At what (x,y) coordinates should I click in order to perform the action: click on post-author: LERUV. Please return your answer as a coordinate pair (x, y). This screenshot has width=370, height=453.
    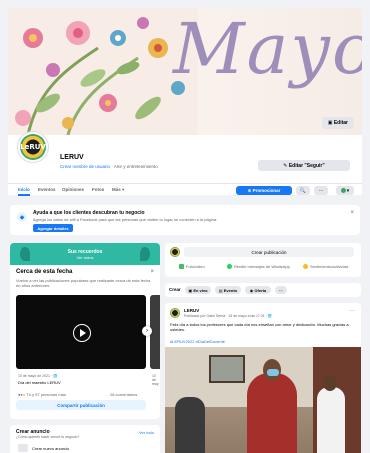
    Looking at the image, I should click on (191, 310).